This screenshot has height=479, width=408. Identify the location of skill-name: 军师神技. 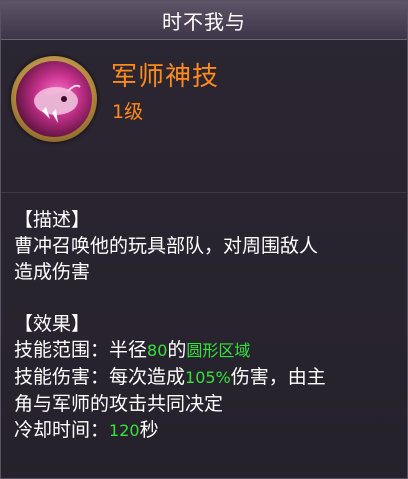
(165, 77).